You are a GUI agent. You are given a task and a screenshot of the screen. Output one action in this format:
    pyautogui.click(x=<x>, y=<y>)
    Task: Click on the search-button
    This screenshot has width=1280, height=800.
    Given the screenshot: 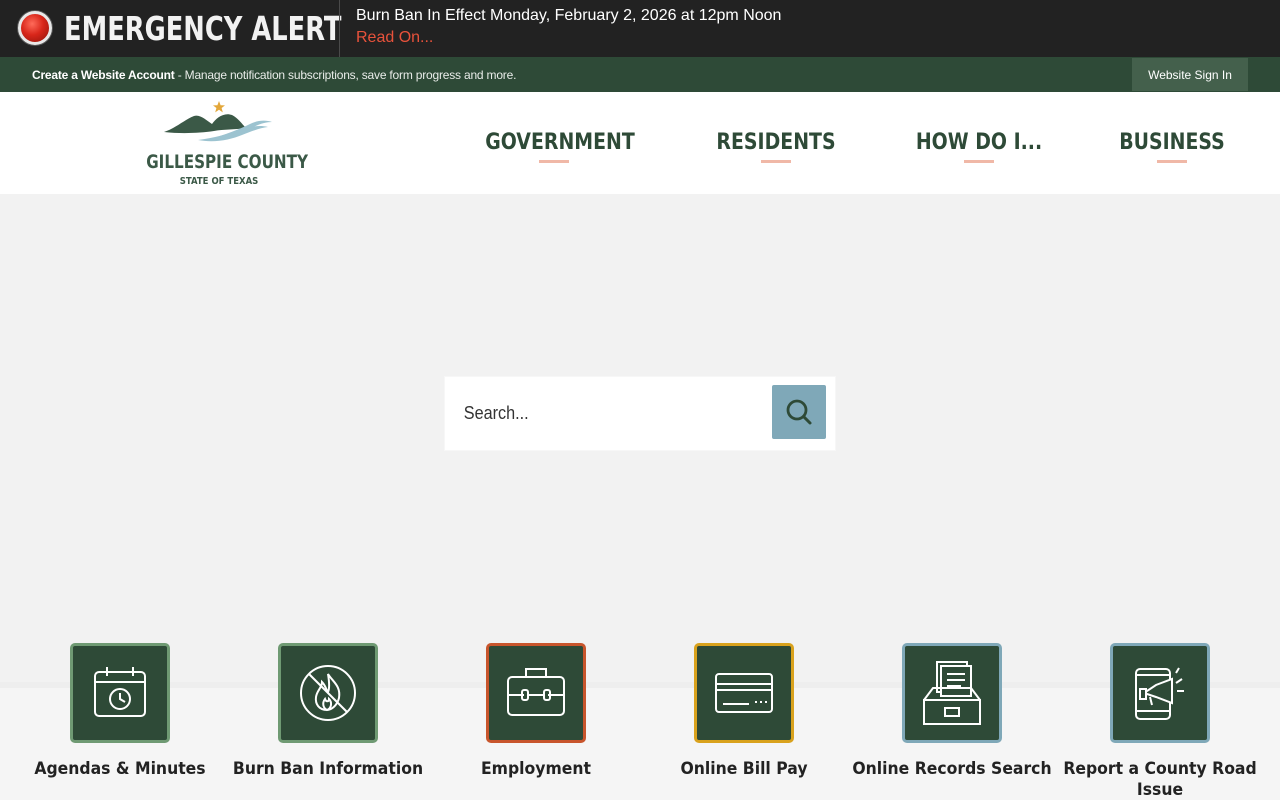 What is the action you would take?
    pyautogui.click(x=799, y=412)
    